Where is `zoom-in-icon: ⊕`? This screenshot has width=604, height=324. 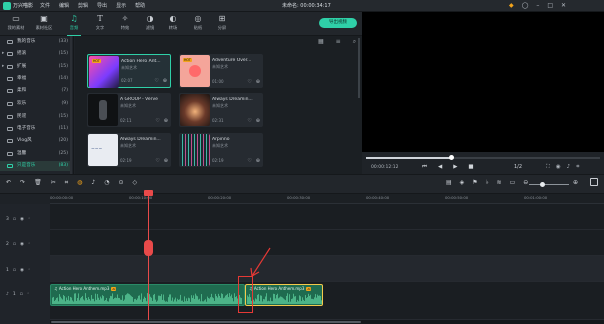
zoom-in-icon: ⊕ is located at coordinates (575, 182).